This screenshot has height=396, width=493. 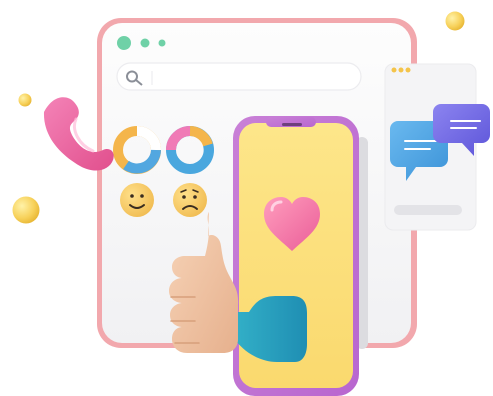 I want to click on happy-face-icon, so click(x=137, y=200).